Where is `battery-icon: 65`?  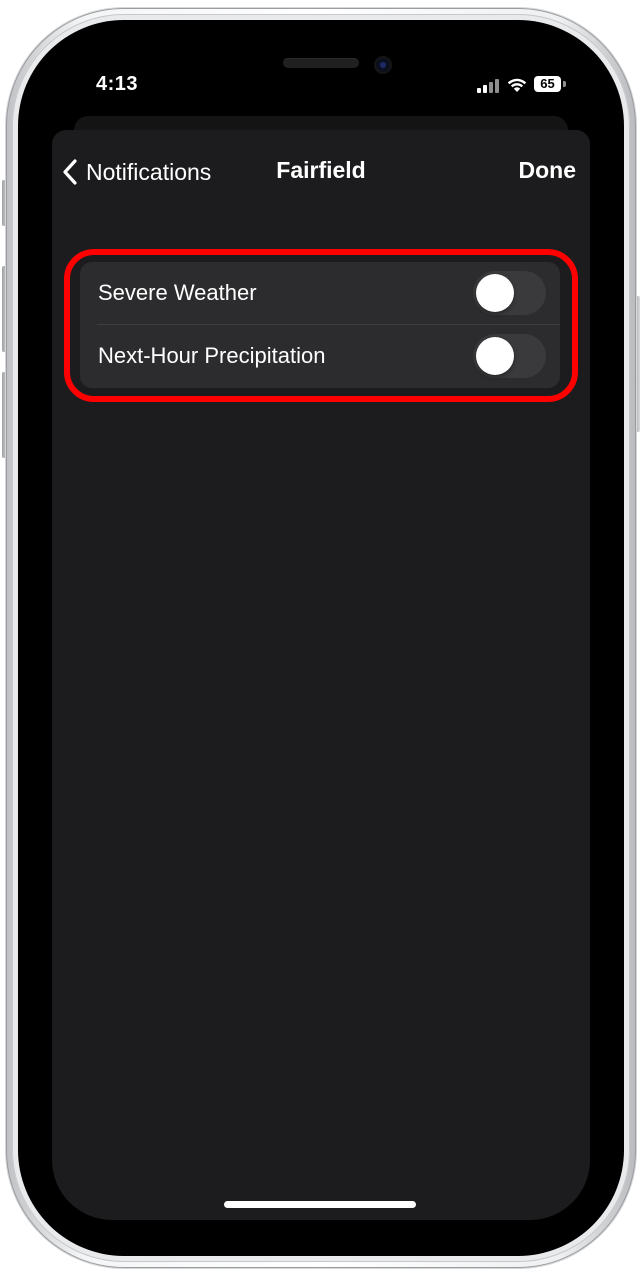
battery-icon: 65 is located at coordinates (547, 84).